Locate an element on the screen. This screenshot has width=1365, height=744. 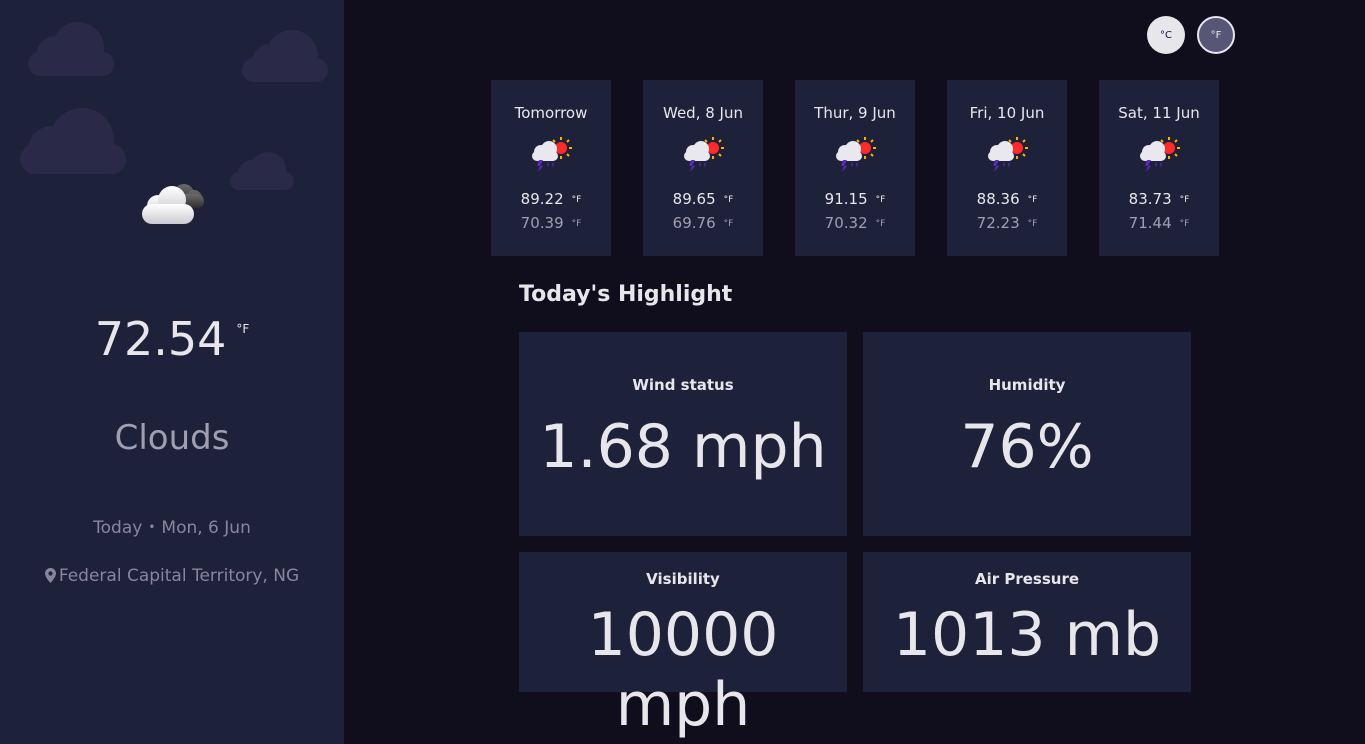
location-text: Federal Capital Territory, NG is located at coordinates (179, 576).